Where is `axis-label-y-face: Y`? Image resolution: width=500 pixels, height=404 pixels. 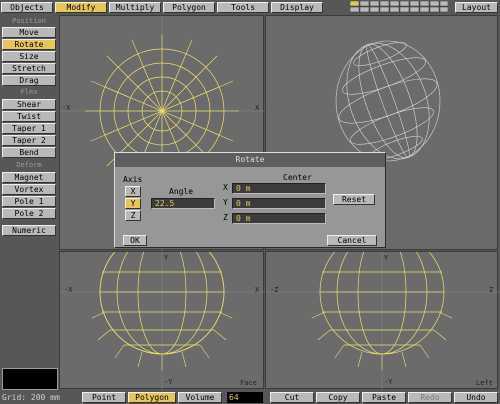 axis-label-y-face: Y is located at coordinates (166, 258).